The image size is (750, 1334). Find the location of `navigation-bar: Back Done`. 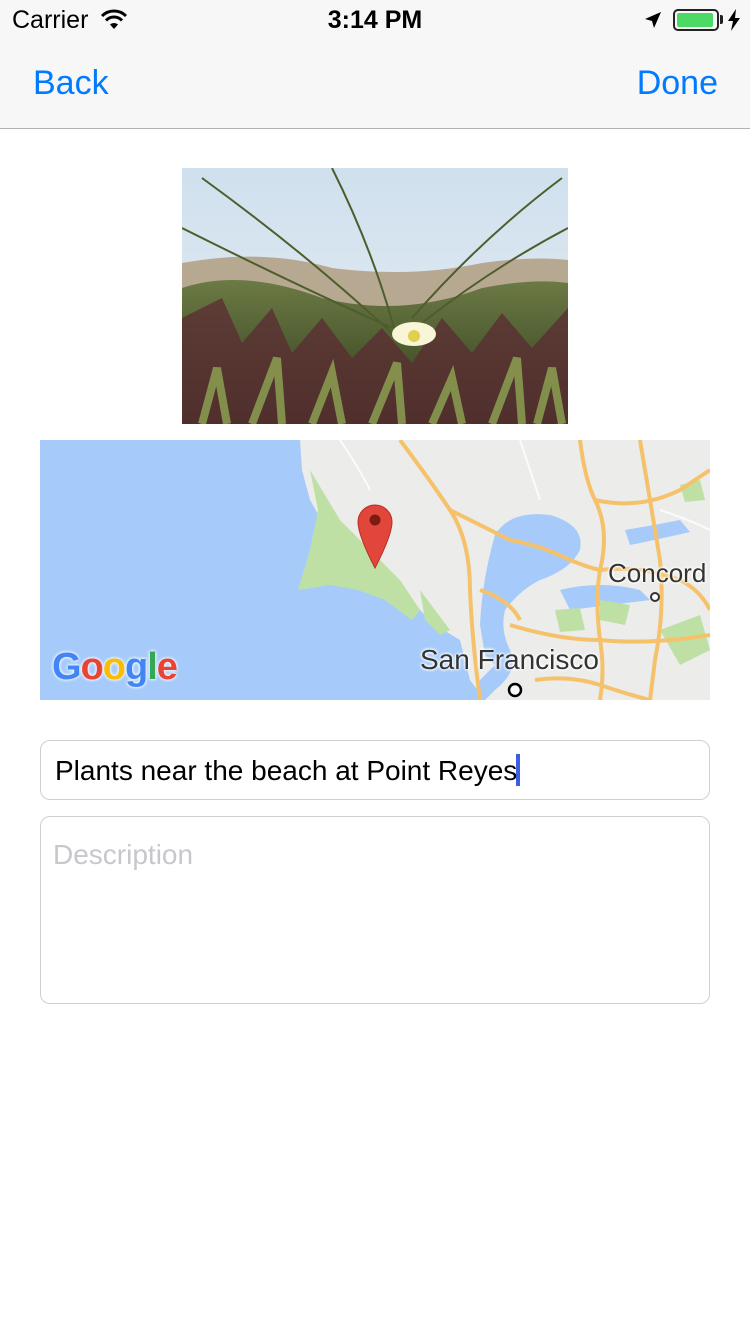

navigation-bar: Back Done is located at coordinates (375, 84).